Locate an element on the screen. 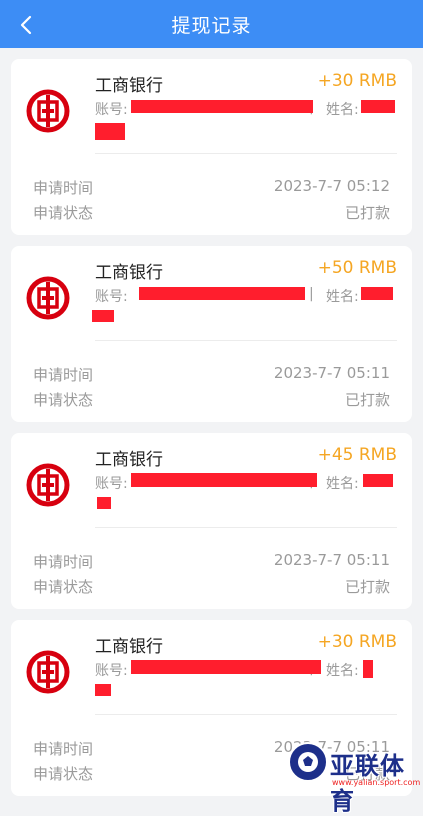  soccer-ball-icon is located at coordinates (308, 762).